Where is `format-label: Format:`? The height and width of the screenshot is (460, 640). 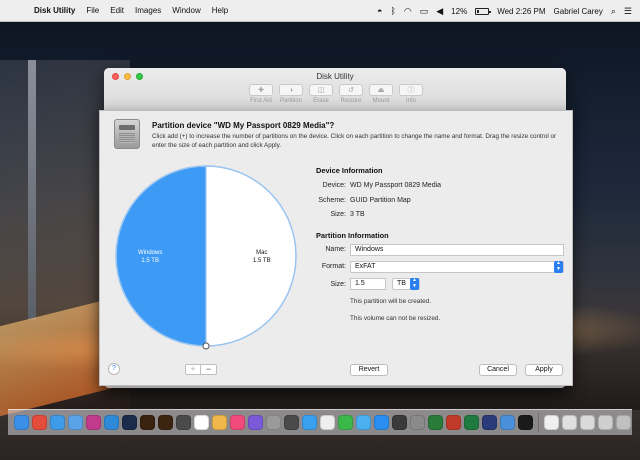 format-label: Format: is located at coordinates (333, 266).